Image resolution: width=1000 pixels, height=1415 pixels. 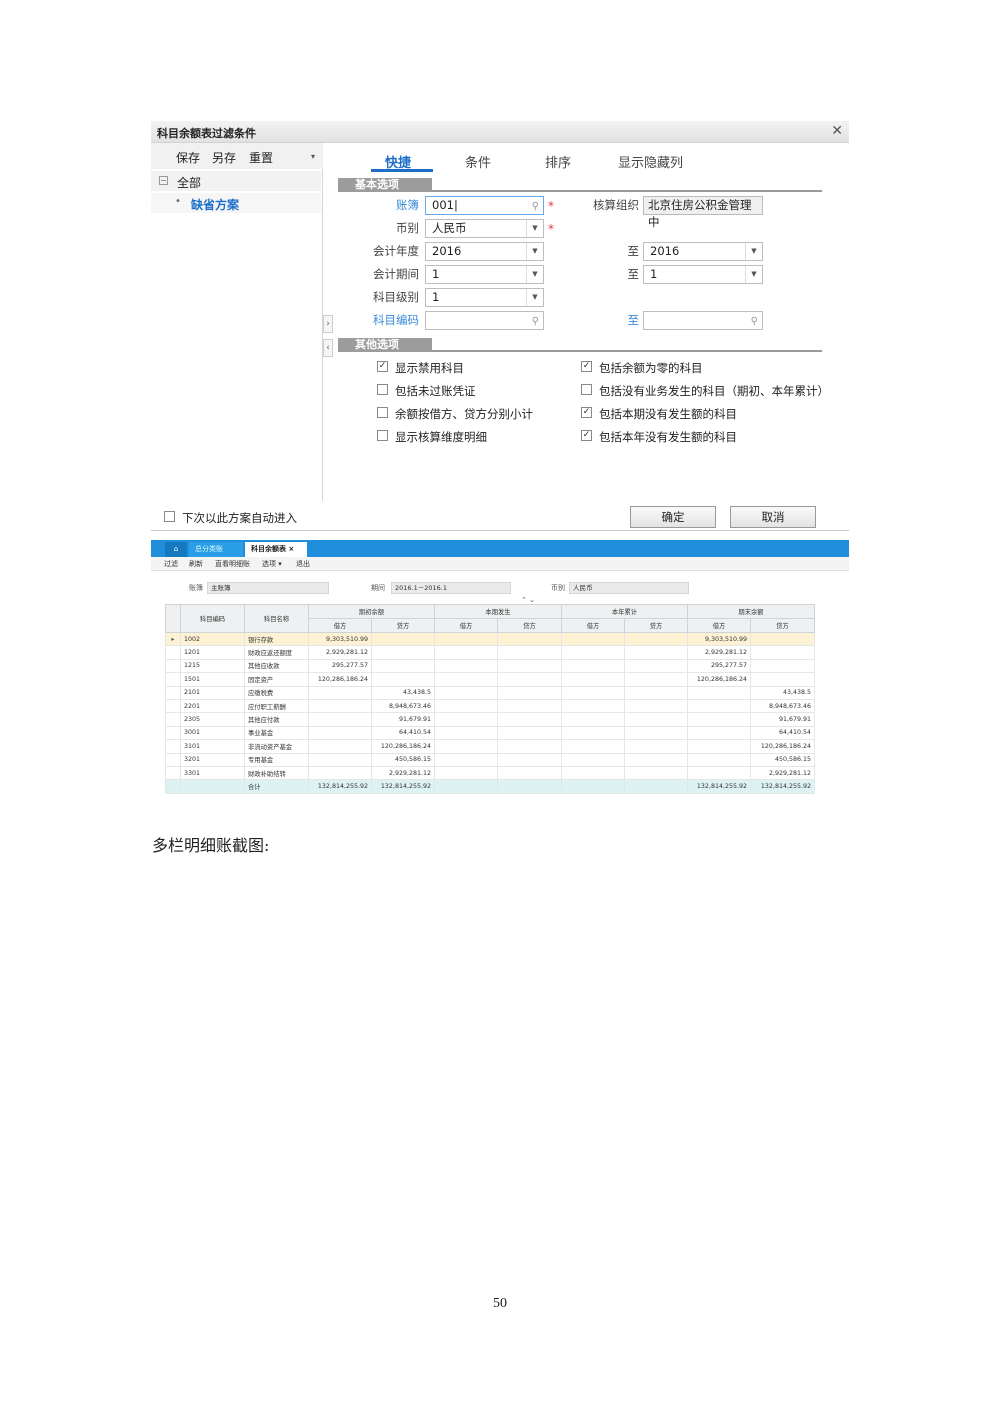 What do you see at coordinates (212, 706) in the screenshot?
I see `cell-code: 2201` at bounding box center [212, 706].